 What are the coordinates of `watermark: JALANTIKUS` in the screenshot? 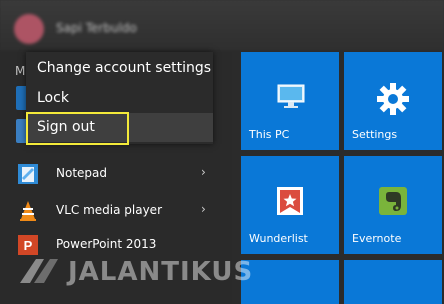 It's located at (146, 273).